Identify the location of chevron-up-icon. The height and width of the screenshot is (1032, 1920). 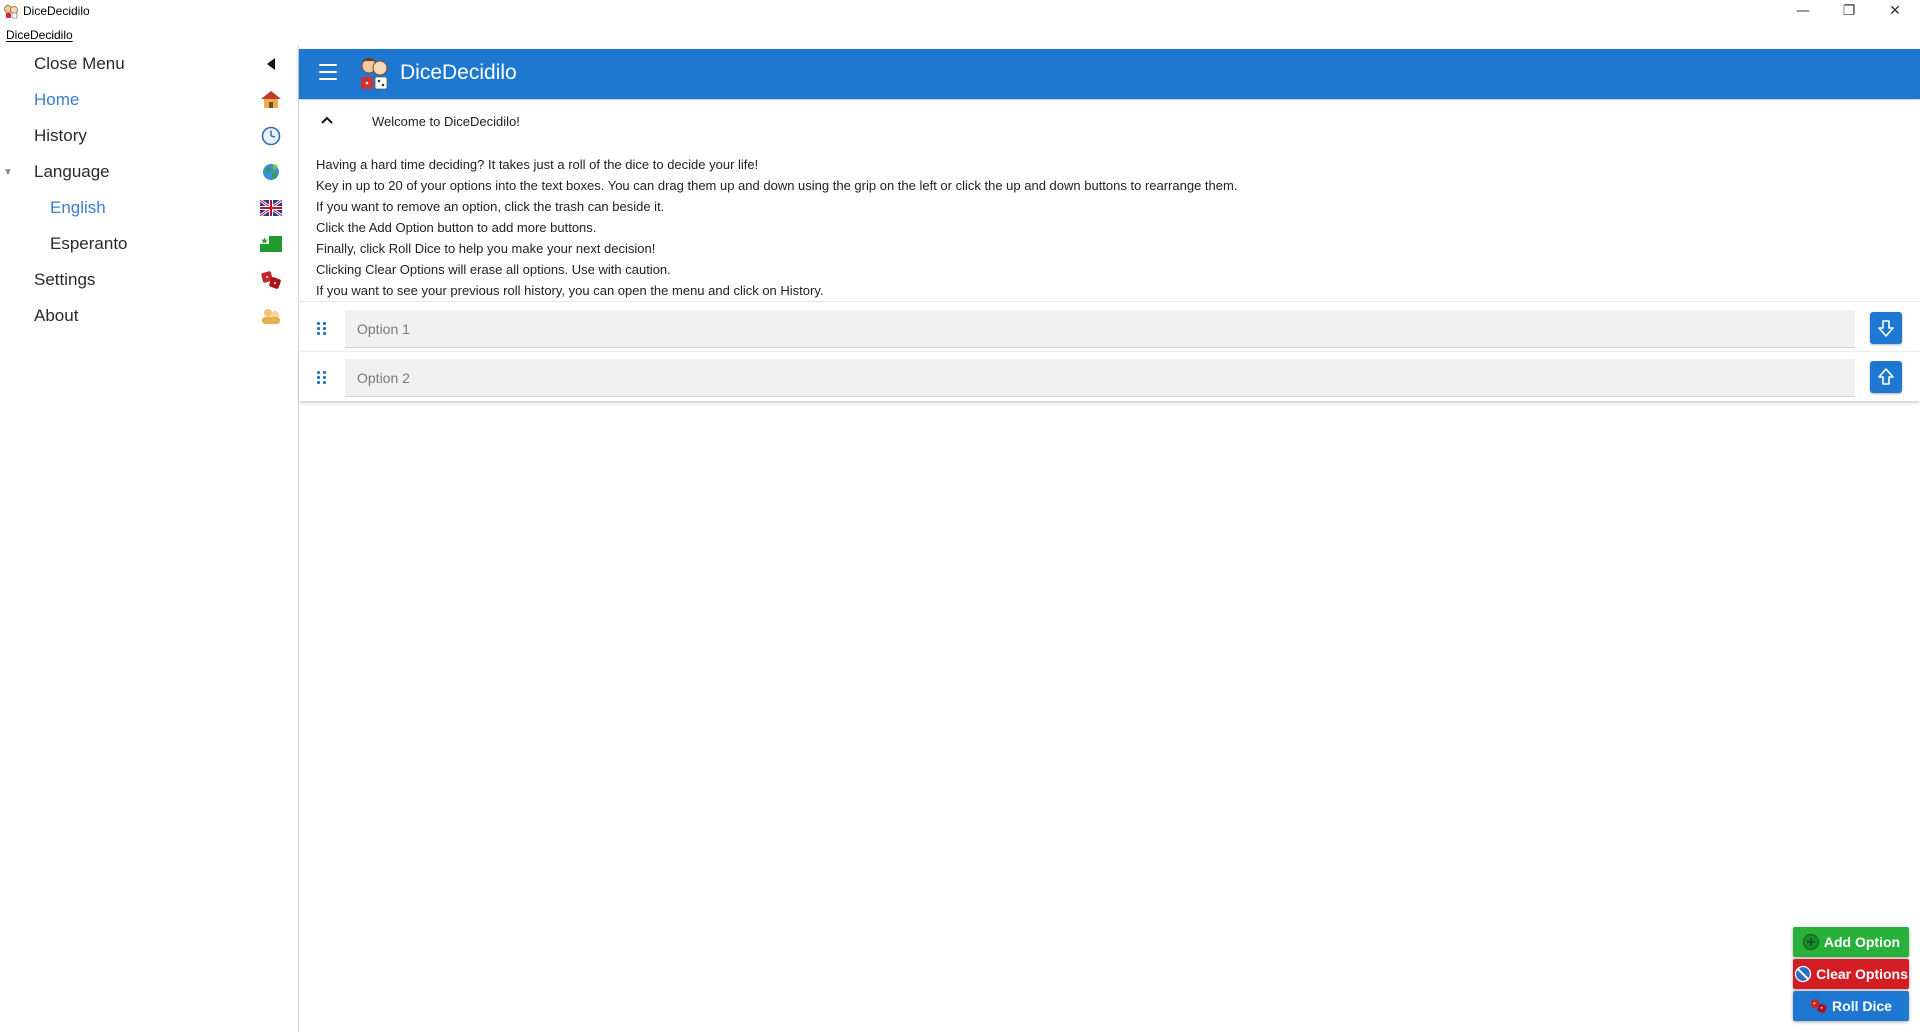
(327, 120).